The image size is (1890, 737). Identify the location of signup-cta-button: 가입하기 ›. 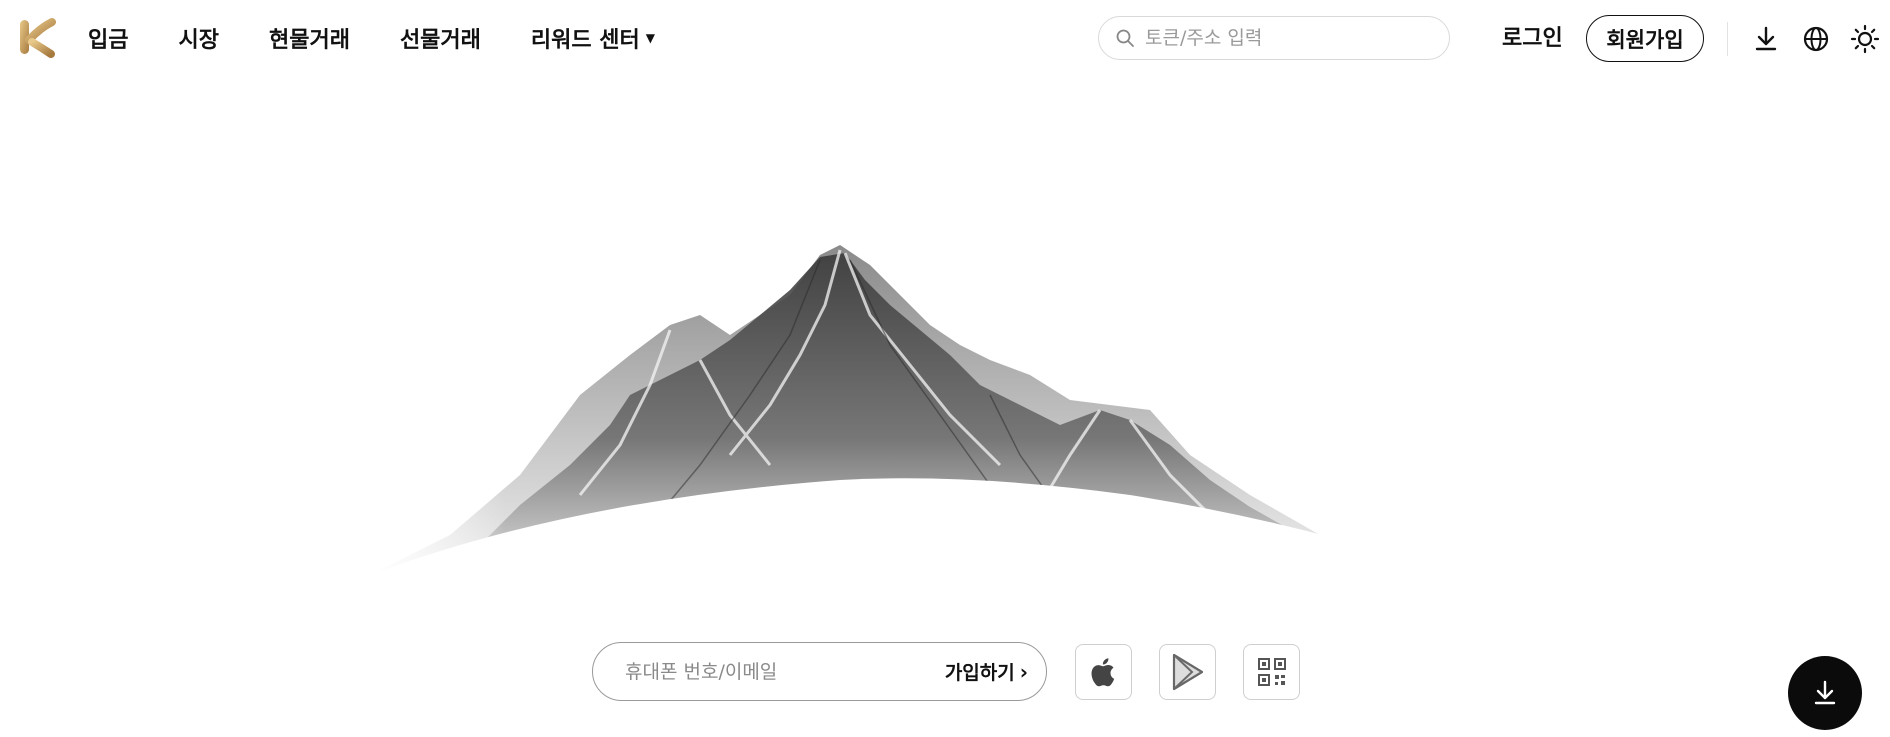
(986, 671).